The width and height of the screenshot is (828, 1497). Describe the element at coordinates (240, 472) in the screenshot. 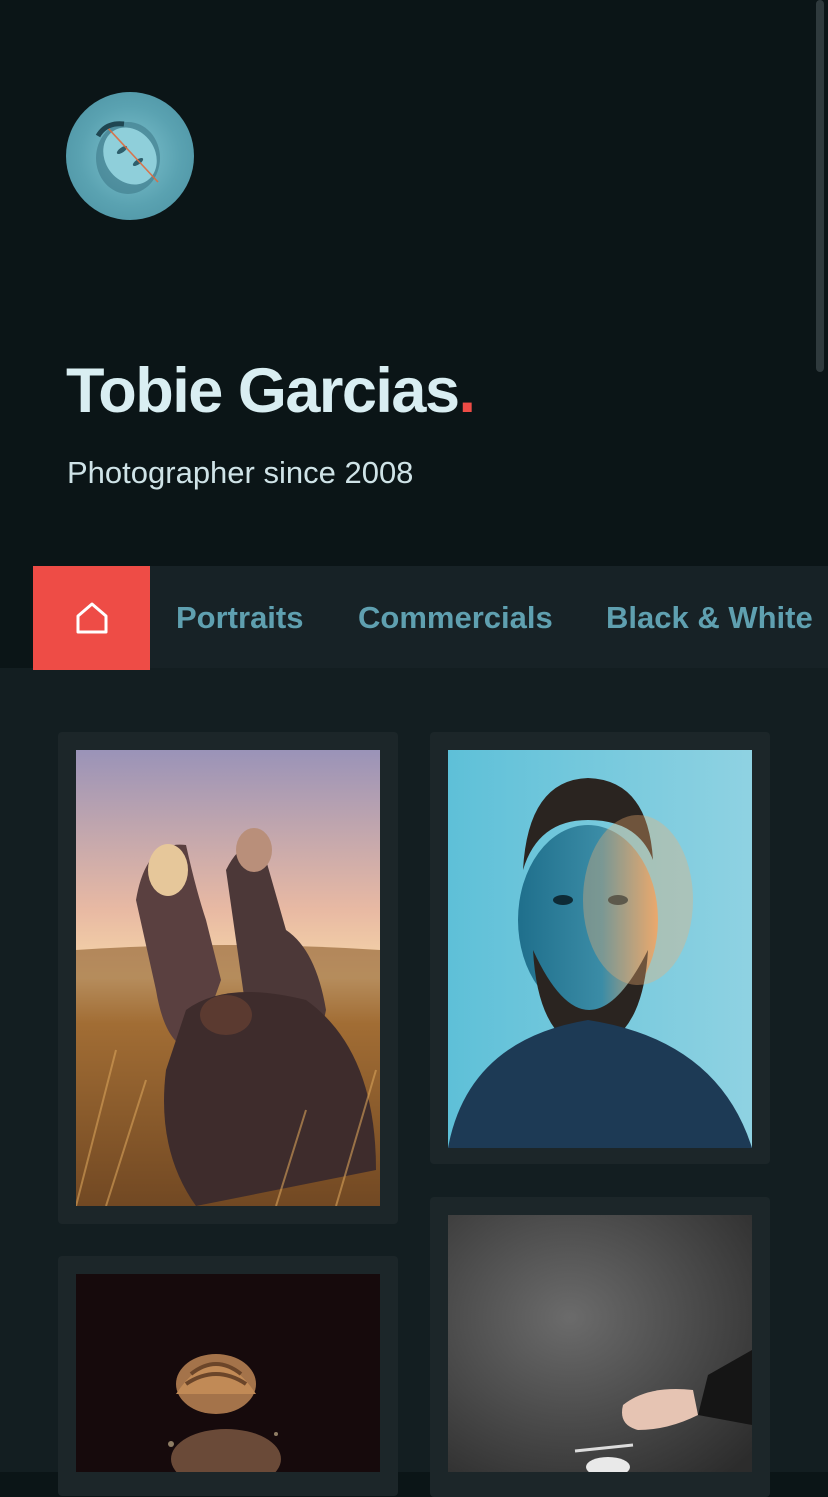

I see `tagline: Photographer since 2008` at that location.